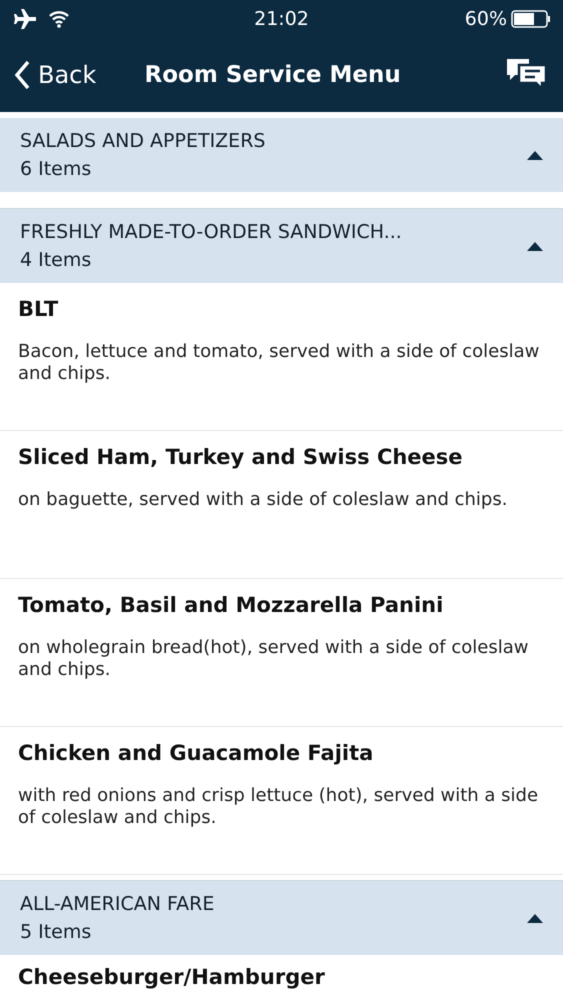 This screenshot has height=1000, width=563. What do you see at coordinates (263, 500) in the screenshot?
I see `item-description: on baguette, served with a side of coleslaw and chips.` at bounding box center [263, 500].